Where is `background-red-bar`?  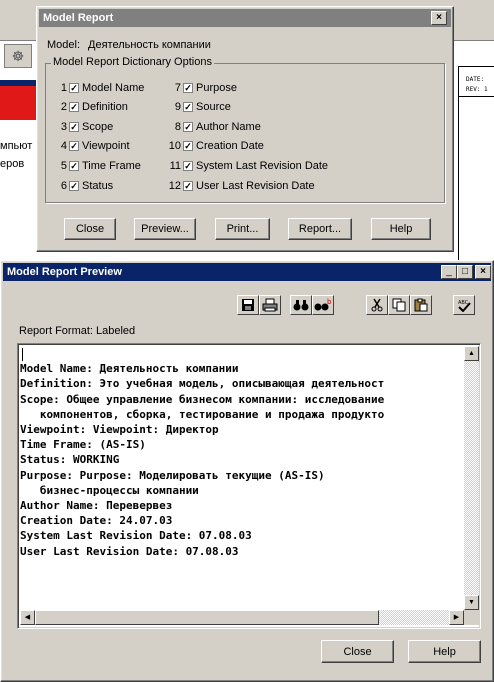
background-red-bar is located at coordinates (20, 103).